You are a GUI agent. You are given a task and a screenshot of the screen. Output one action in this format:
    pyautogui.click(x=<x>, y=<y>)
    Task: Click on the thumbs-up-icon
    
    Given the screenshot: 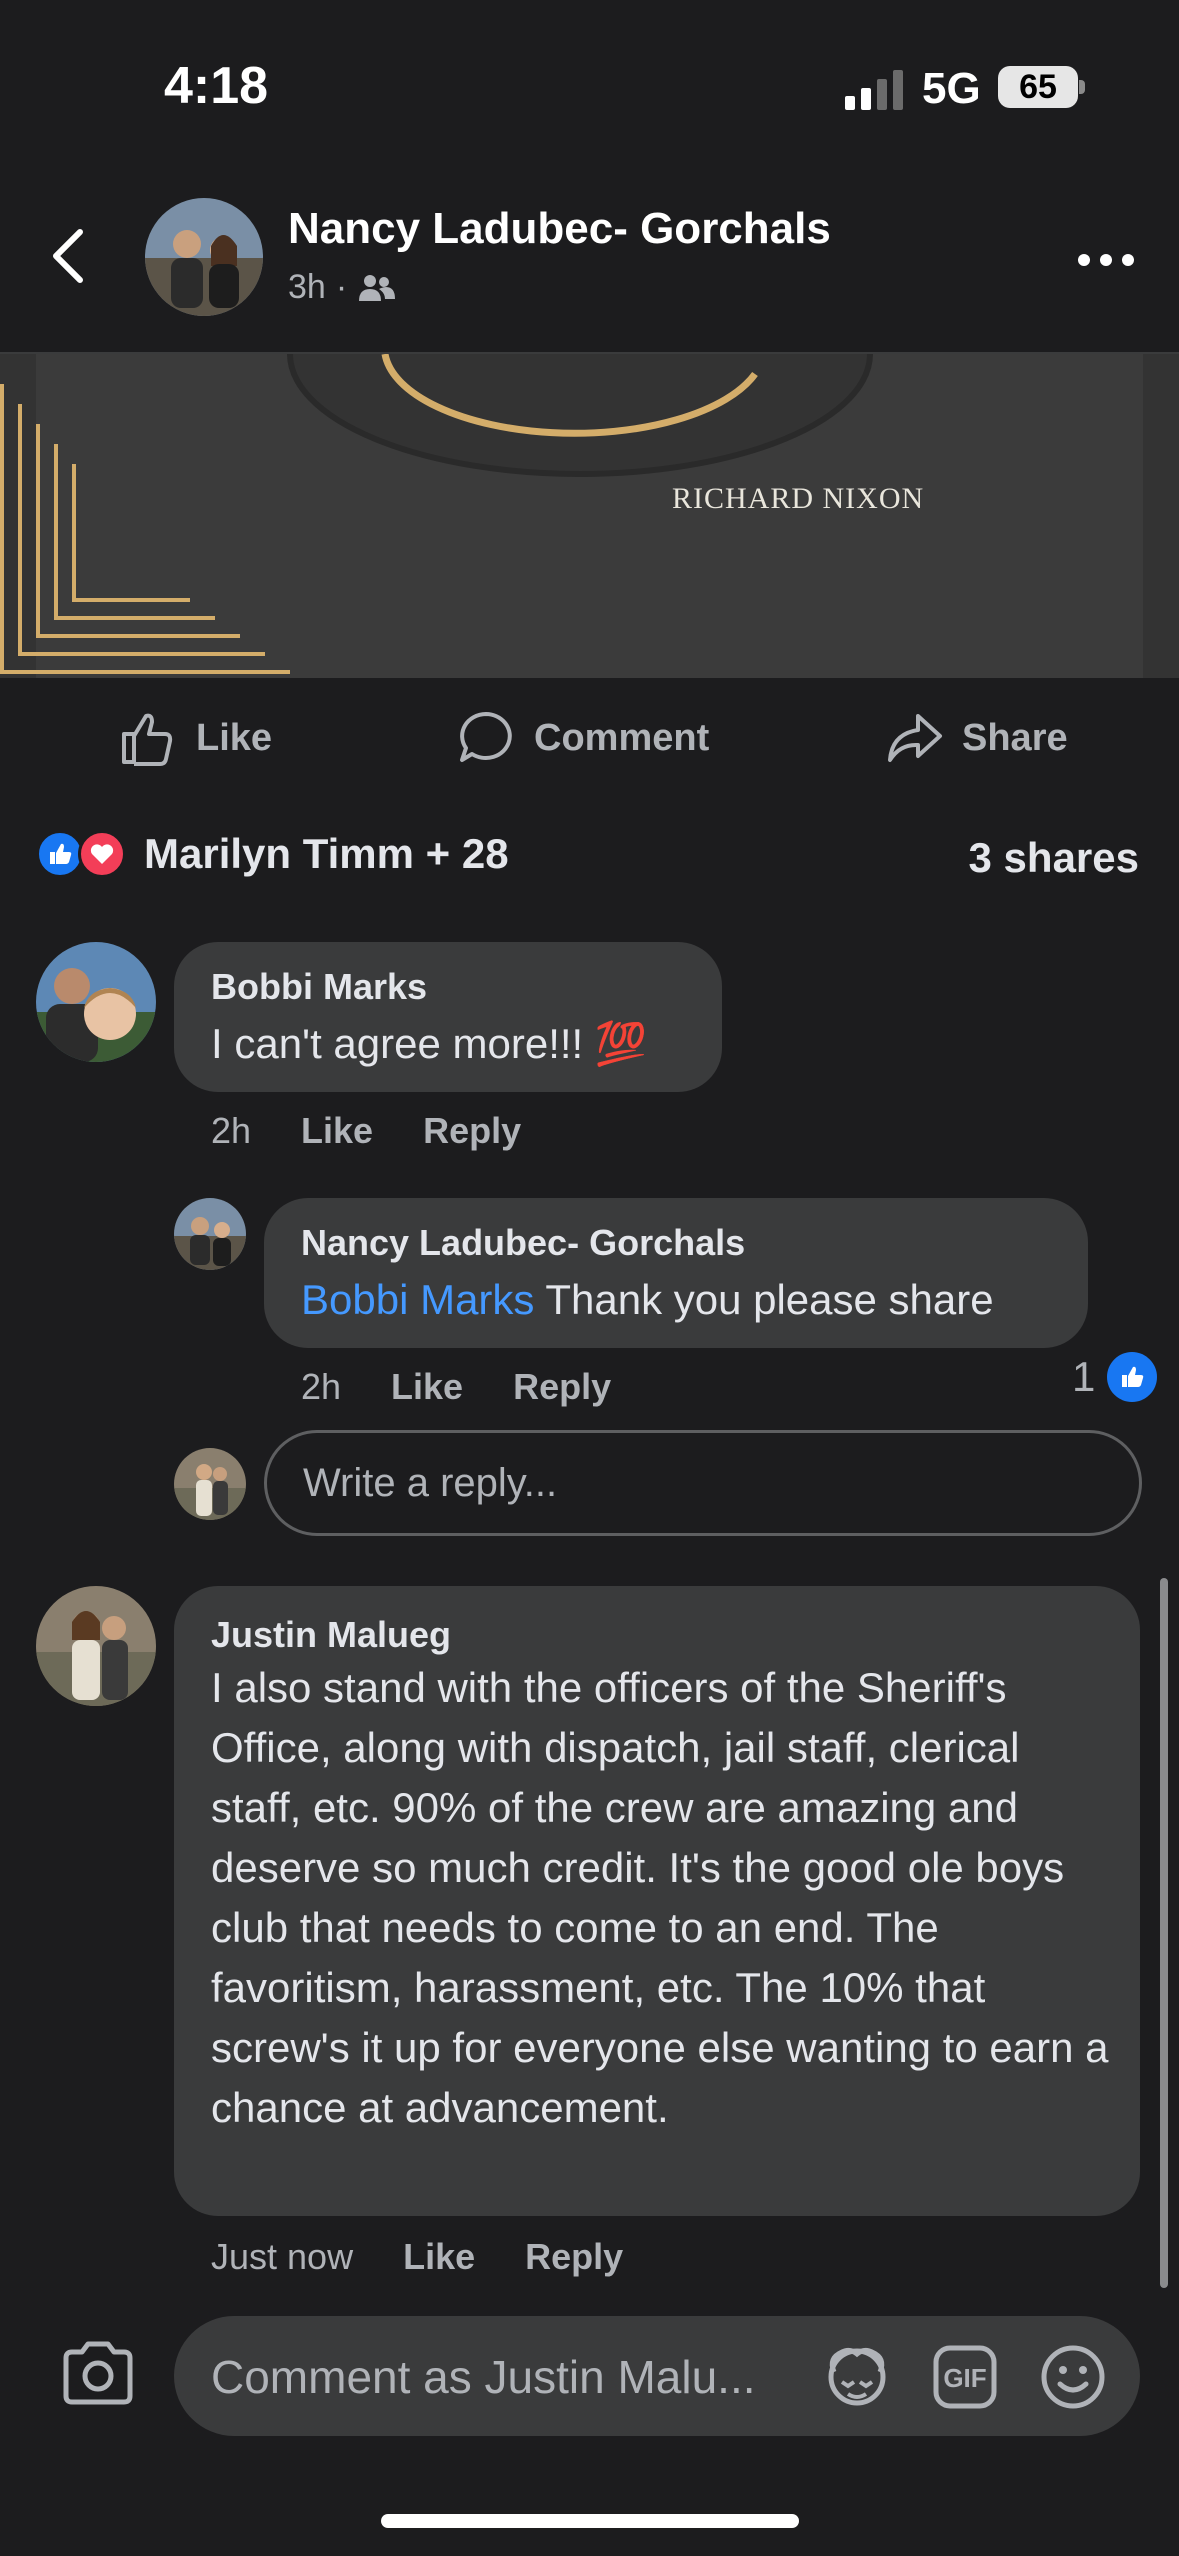 What is the action you would take?
    pyautogui.click(x=147, y=739)
    